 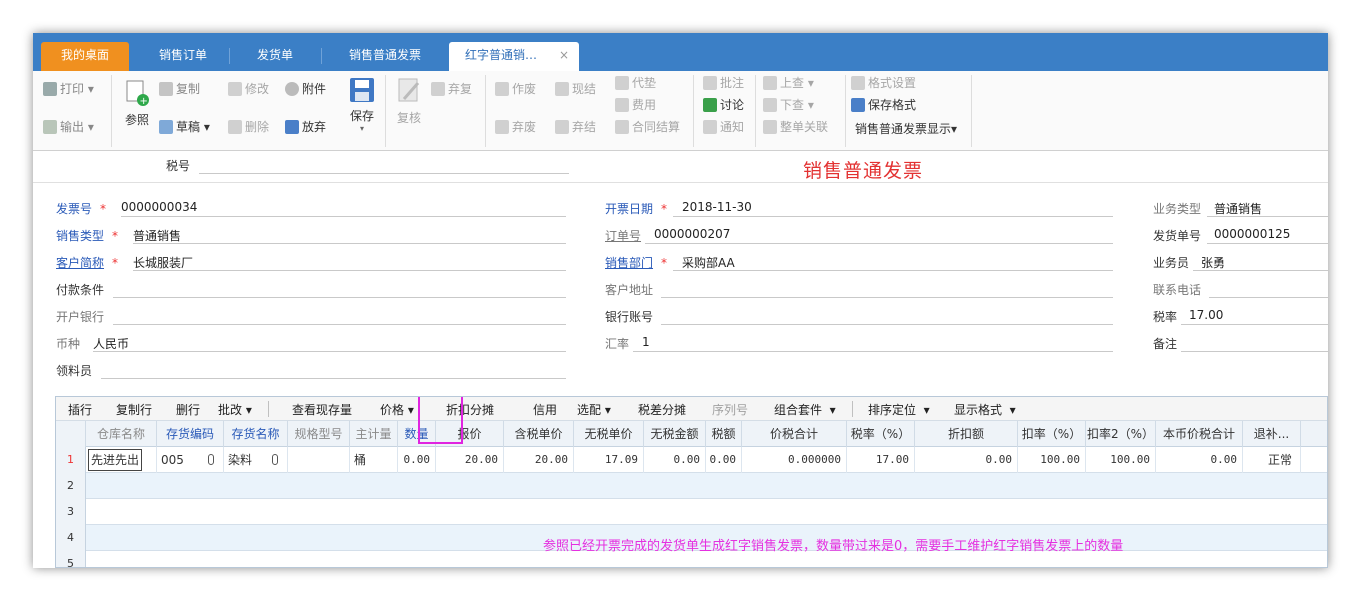 What do you see at coordinates (1206, 315) in the screenshot?
I see `tax-rate-value: 17.00` at bounding box center [1206, 315].